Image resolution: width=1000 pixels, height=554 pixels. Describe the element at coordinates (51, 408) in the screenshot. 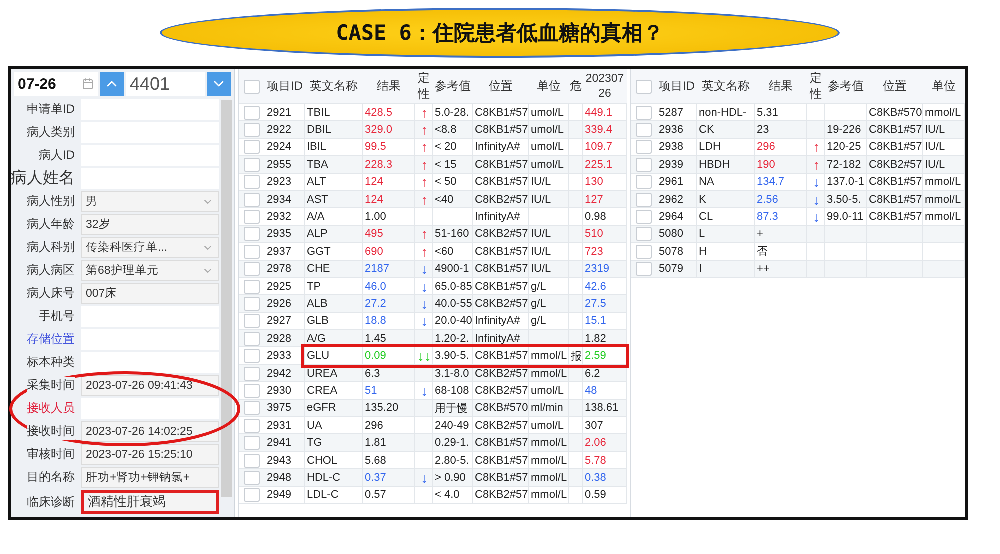

I see `field-label: 接收人员` at that location.